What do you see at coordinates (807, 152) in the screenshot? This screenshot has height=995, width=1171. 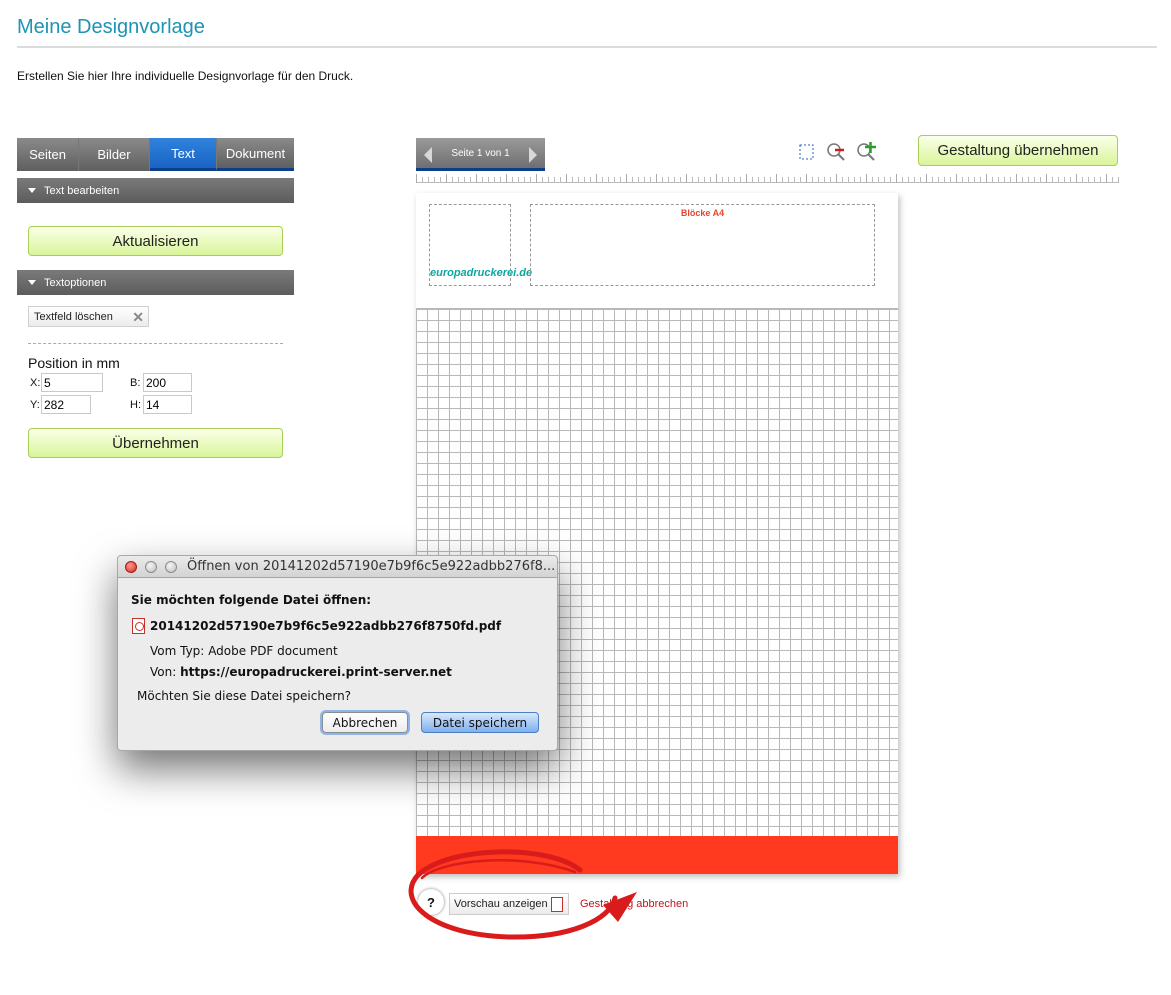 I see `select-icon` at bounding box center [807, 152].